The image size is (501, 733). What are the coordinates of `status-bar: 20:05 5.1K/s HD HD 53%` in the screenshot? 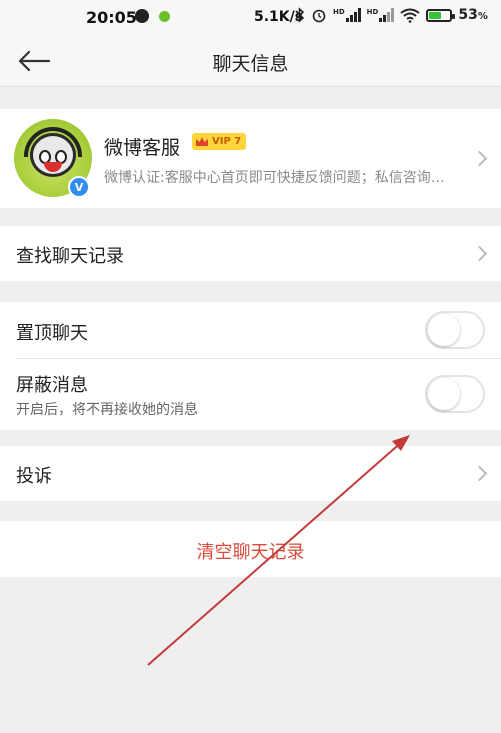 It's located at (250, 18).